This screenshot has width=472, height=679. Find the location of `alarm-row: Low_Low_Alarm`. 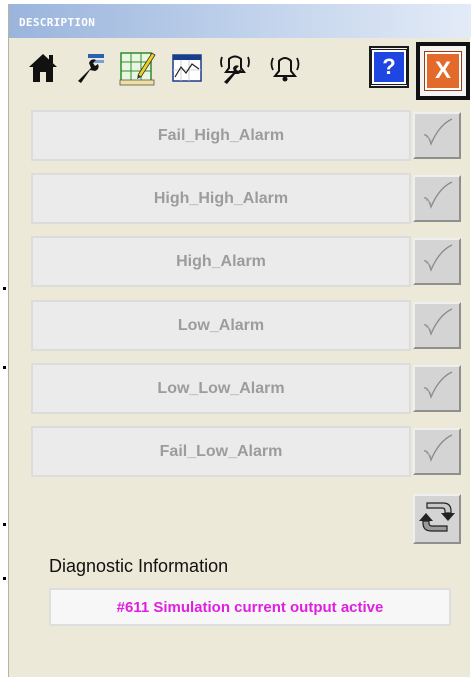

alarm-row: Low_Low_Alarm is located at coordinates (221, 388).